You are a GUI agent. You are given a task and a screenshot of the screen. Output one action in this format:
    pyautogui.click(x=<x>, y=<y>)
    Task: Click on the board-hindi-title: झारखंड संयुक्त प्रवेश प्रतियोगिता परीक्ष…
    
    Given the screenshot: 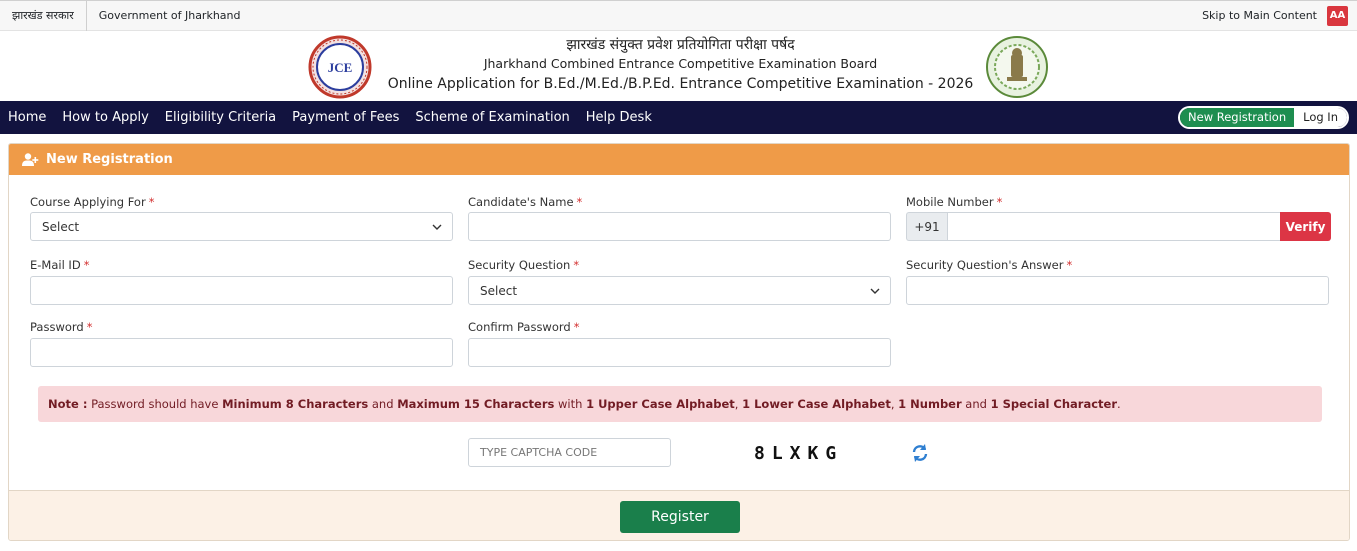 What is the action you would take?
    pyautogui.click(x=680, y=45)
    